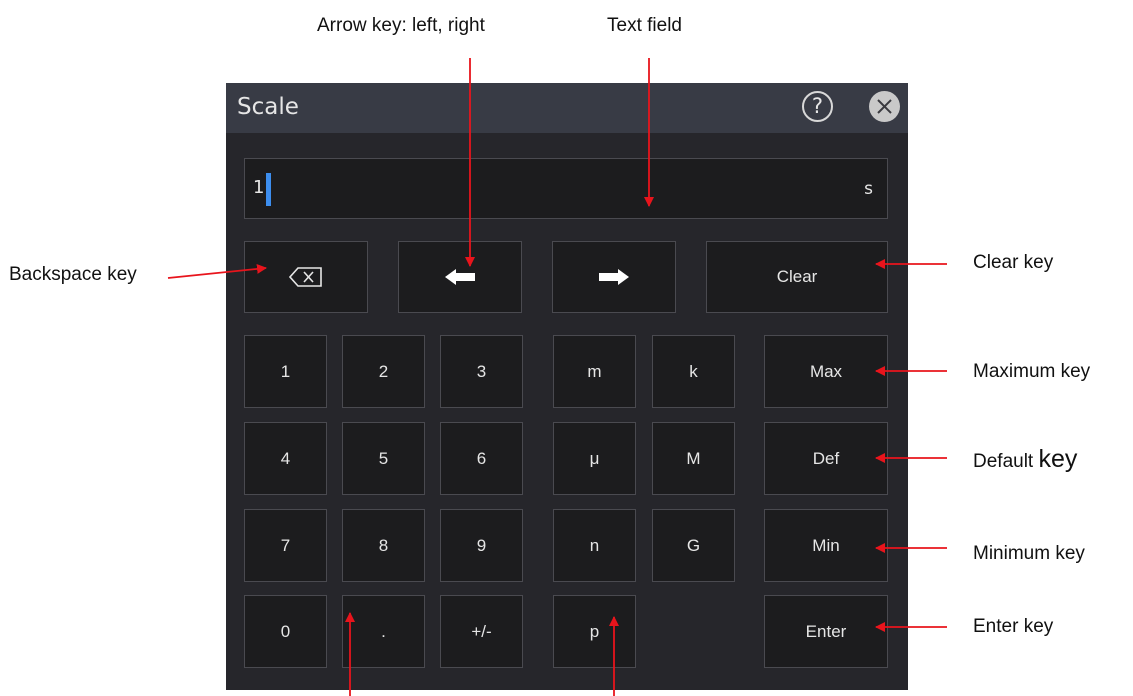 The image size is (1133, 696). What do you see at coordinates (594, 371) in the screenshot?
I see `key-unit-m: m` at bounding box center [594, 371].